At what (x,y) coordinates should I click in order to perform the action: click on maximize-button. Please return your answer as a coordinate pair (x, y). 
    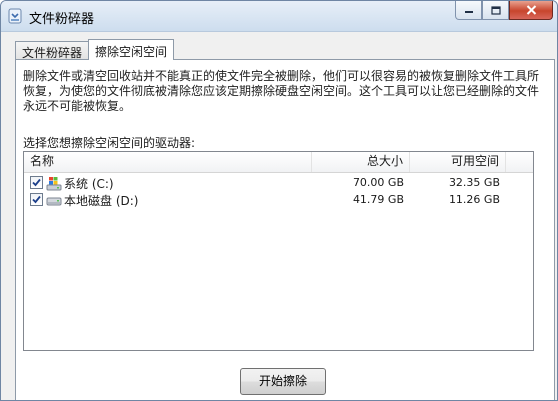
    Looking at the image, I should click on (495, 10).